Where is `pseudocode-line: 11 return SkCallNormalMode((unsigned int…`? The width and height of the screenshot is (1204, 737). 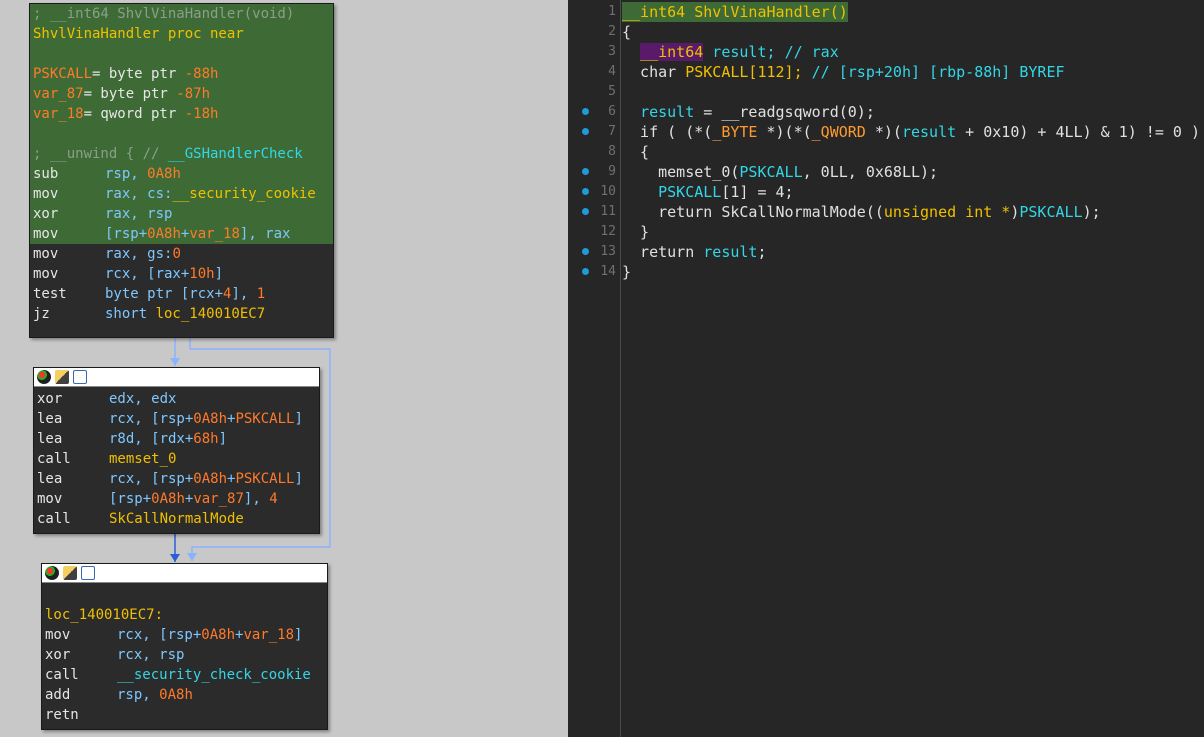
pseudocode-line: 11 return SkCallNormalMode((unsigned int… is located at coordinates (886, 212).